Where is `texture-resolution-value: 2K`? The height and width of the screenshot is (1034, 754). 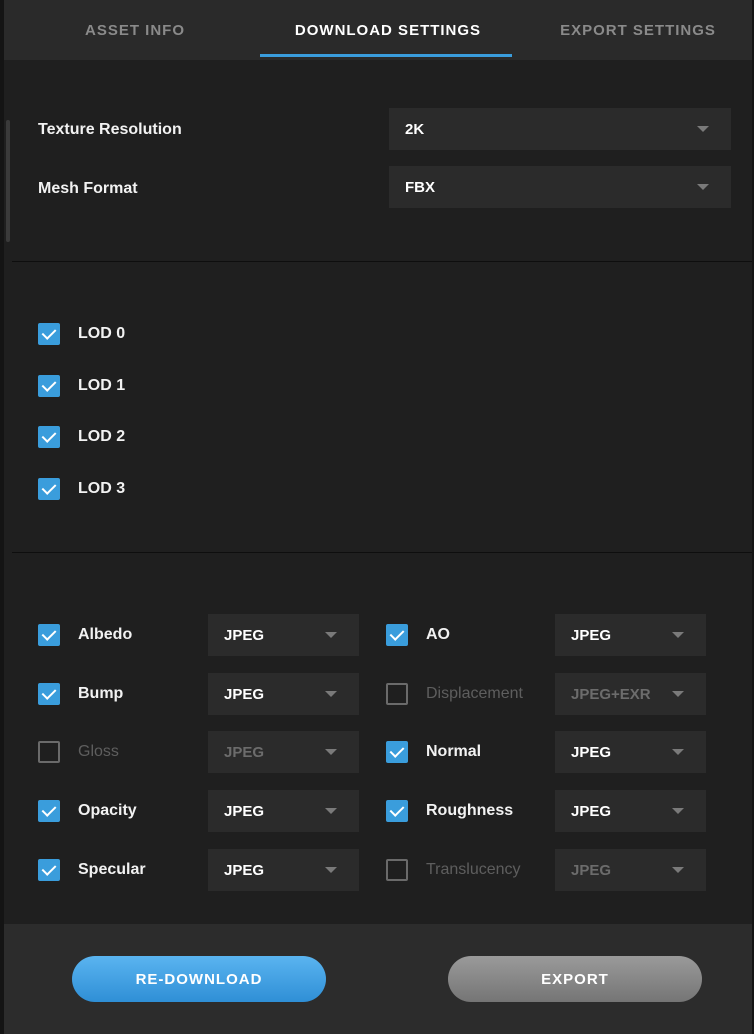 texture-resolution-value: 2K is located at coordinates (415, 129).